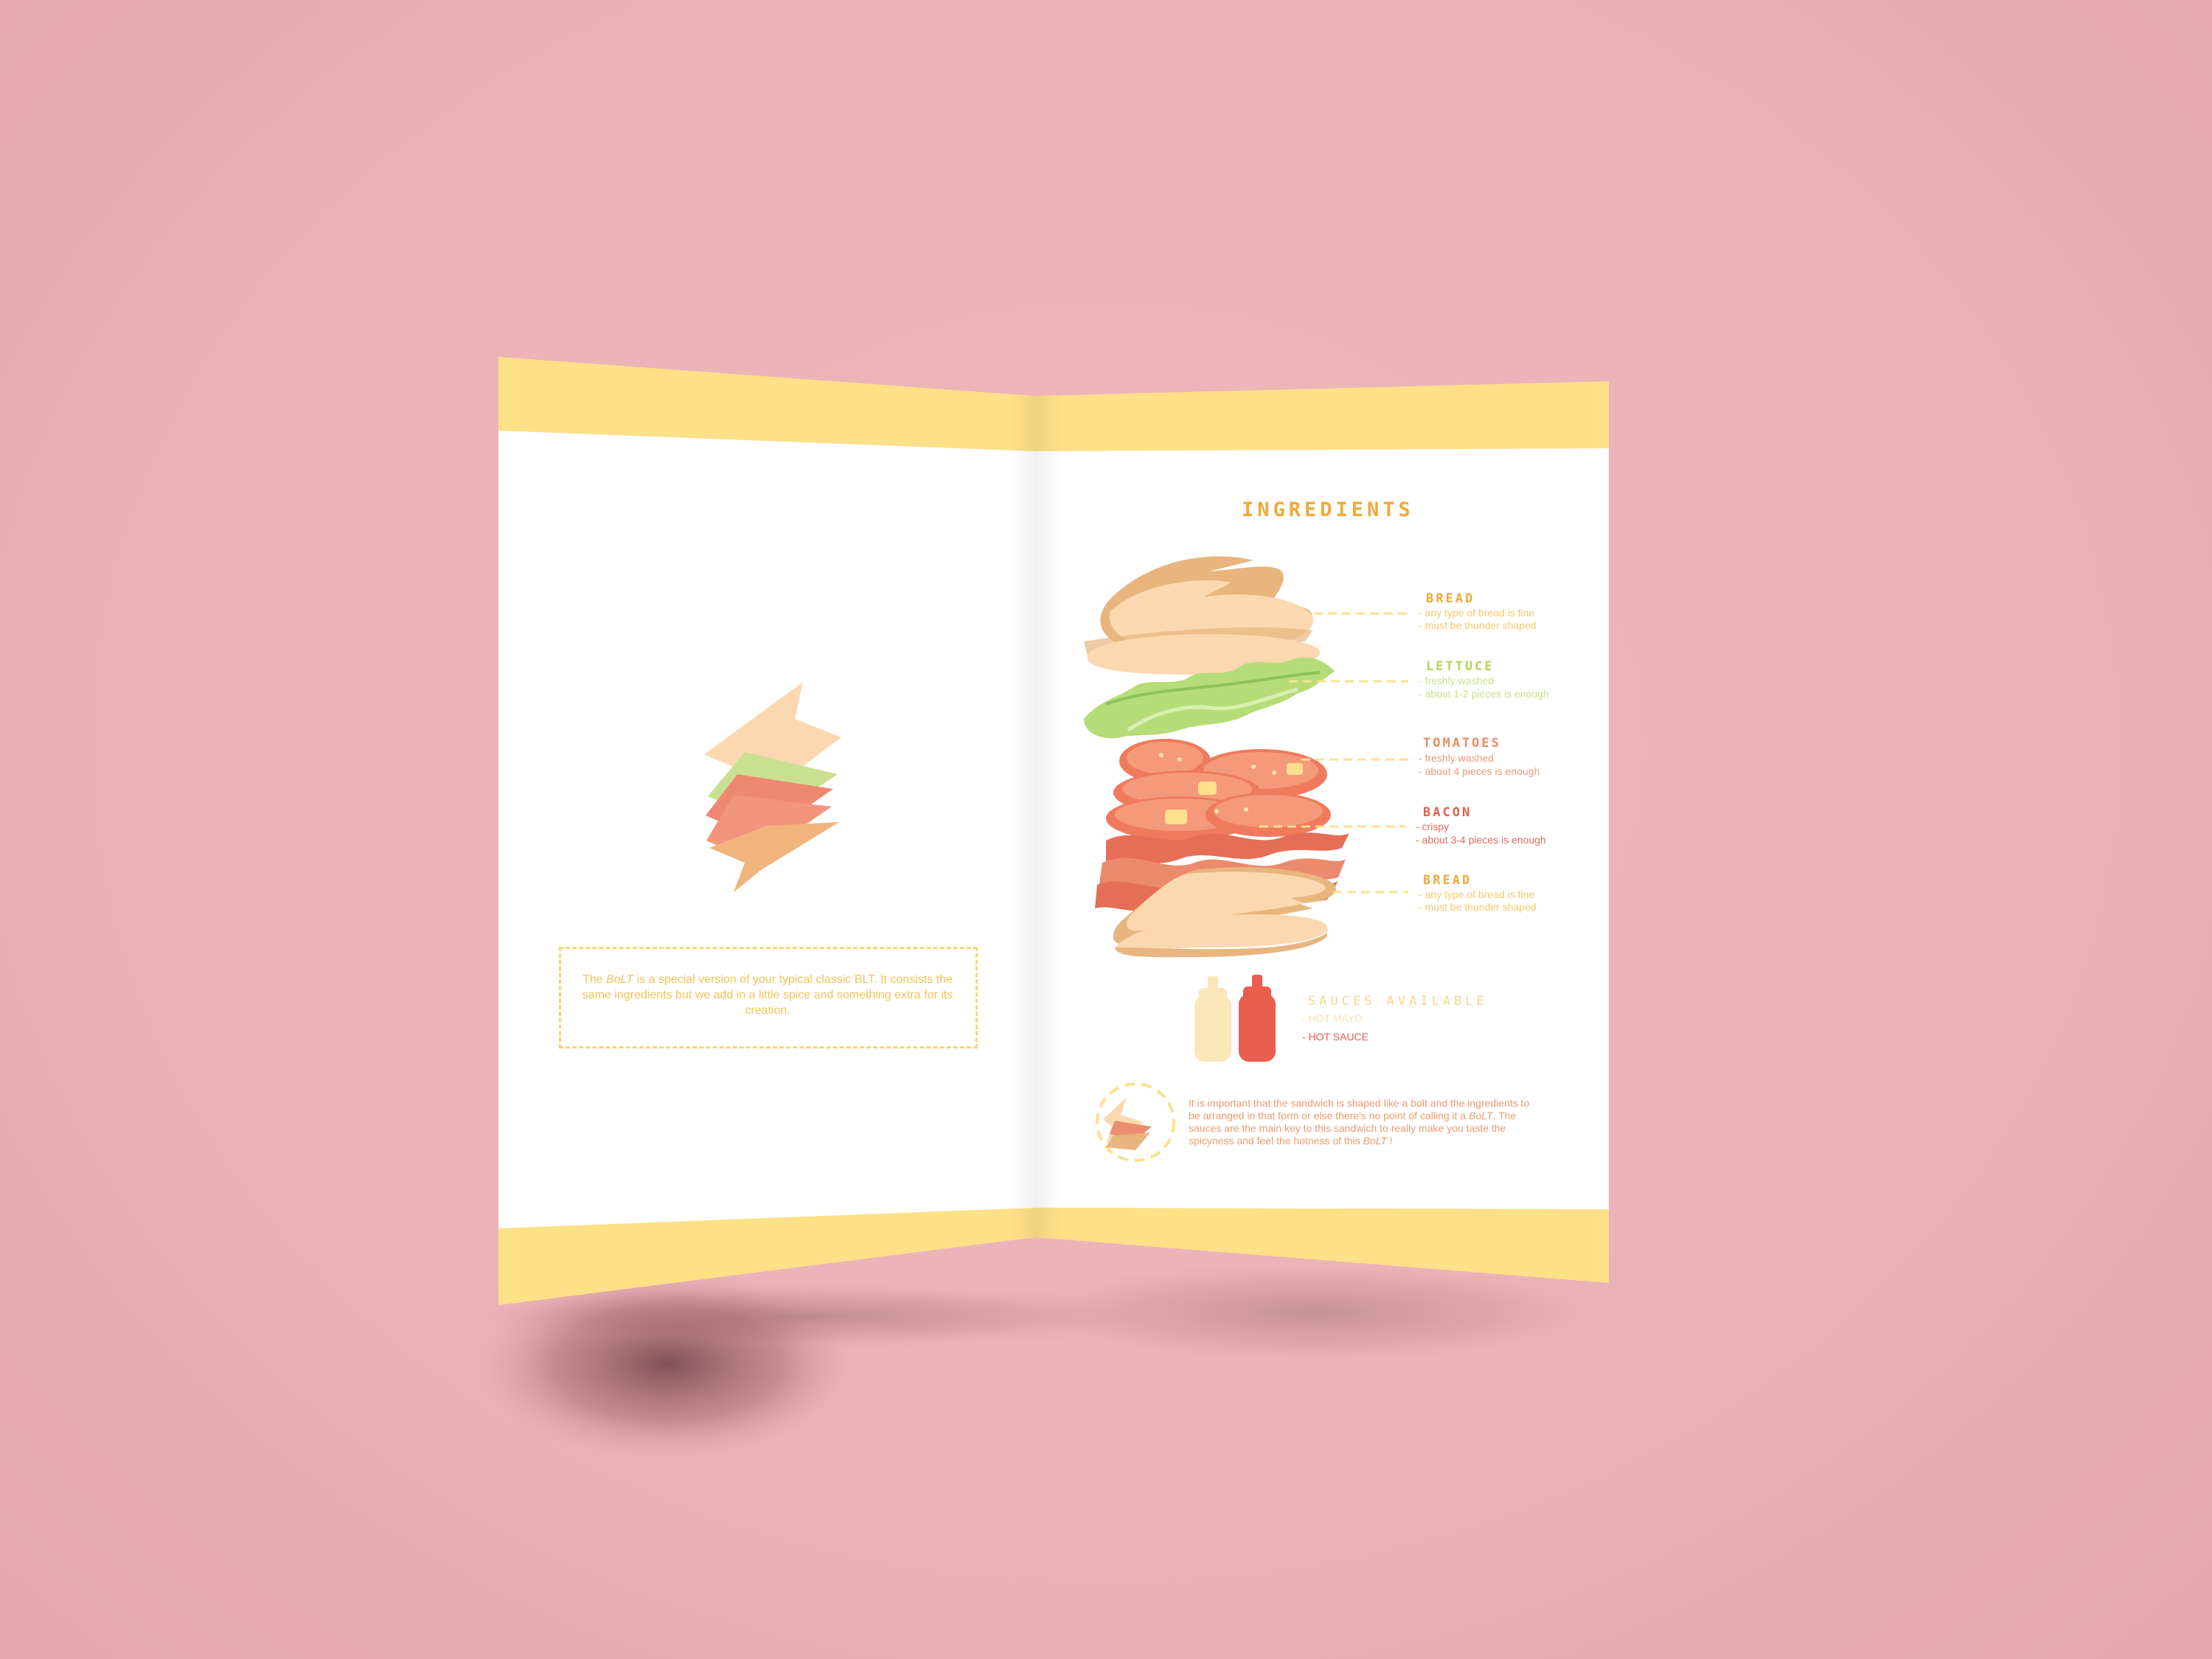 Image resolution: width=2212 pixels, height=1659 pixels. What do you see at coordinates (620, 979) in the screenshot?
I see `intro-brand: BoLT` at bounding box center [620, 979].